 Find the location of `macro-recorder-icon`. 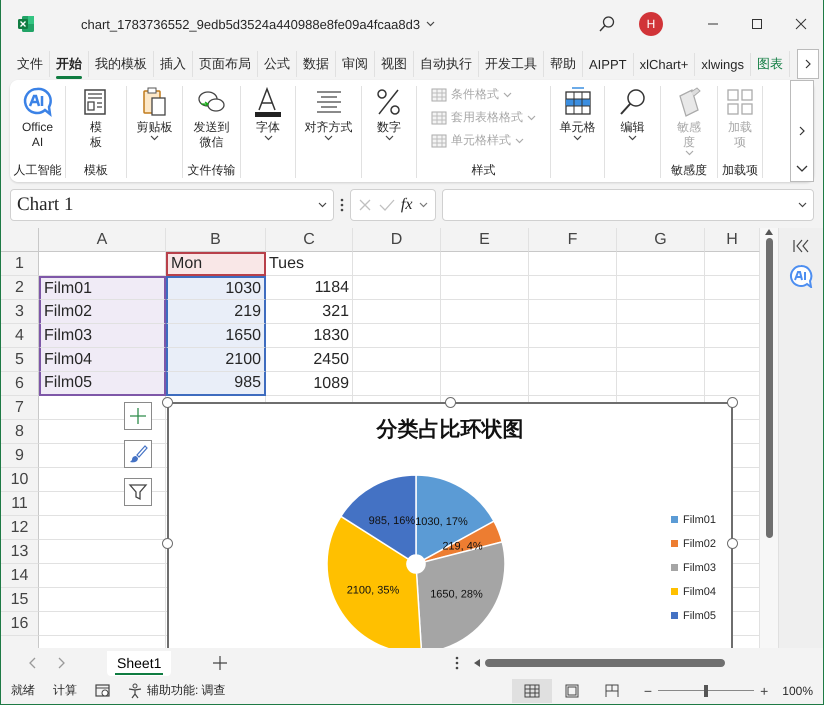

macro-recorder-icon is located at coordinates (103, 691).